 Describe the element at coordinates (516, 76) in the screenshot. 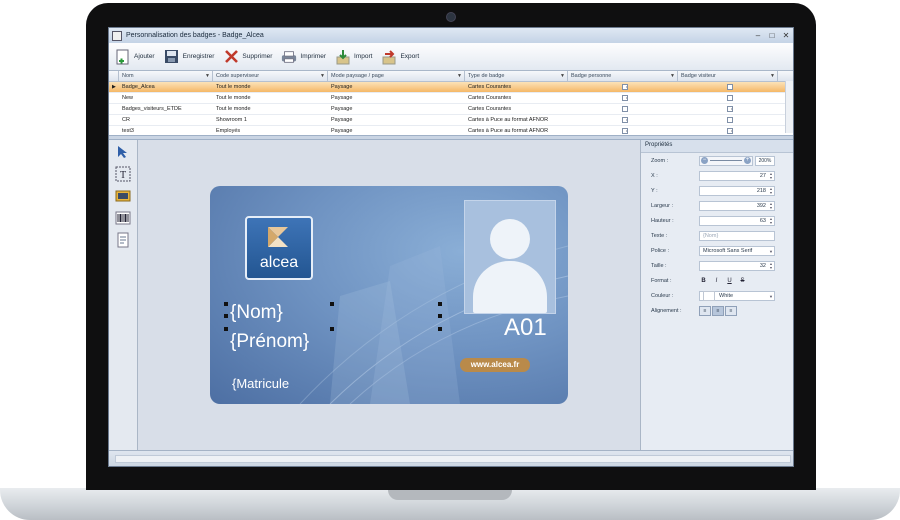

I see `column-header-type: Type de badge ▼` at that location.